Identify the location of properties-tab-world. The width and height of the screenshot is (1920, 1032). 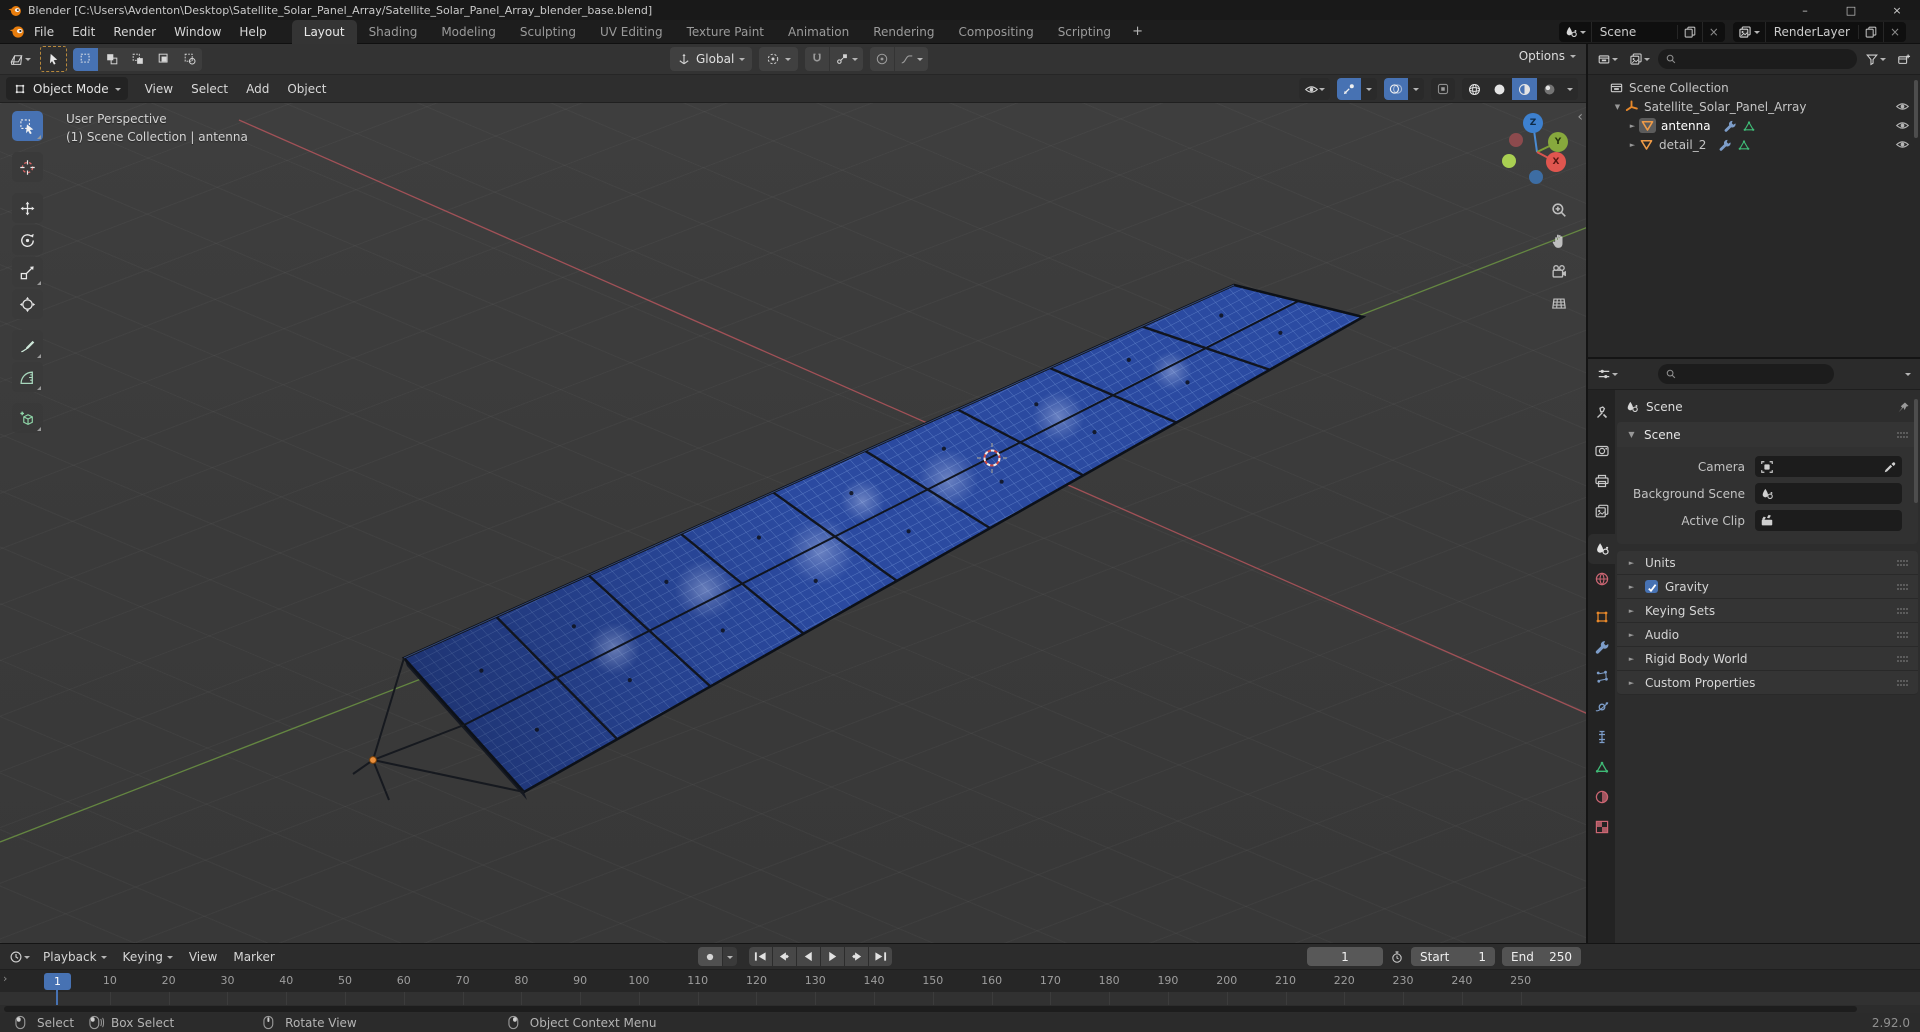
(1601, 579).